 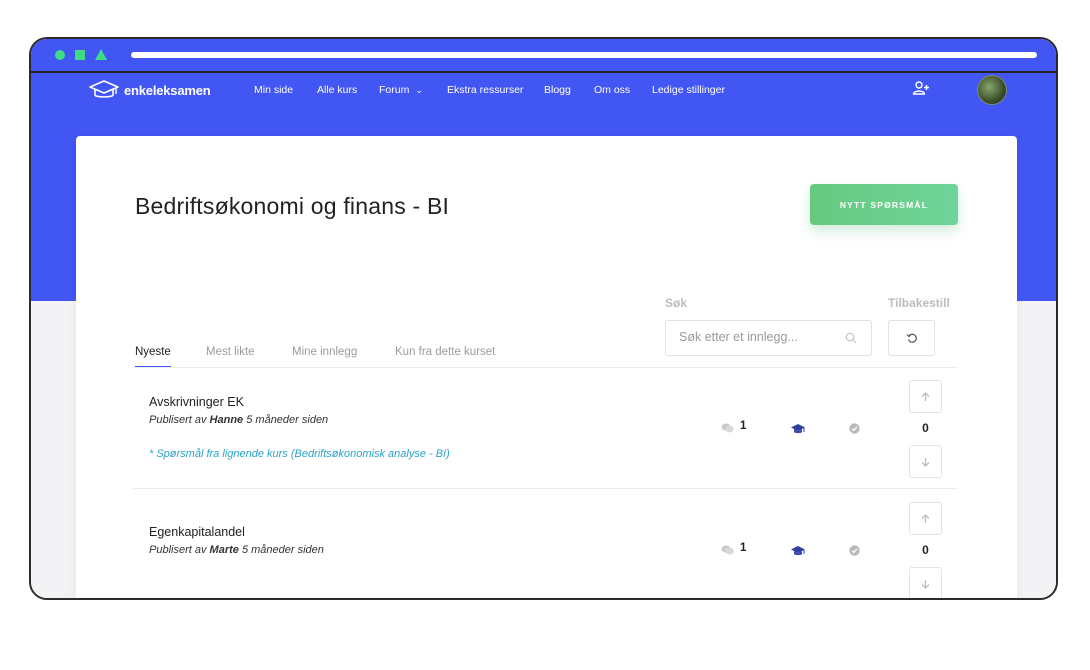 What do you see at coordinates (324, 352) in the screenshot?
I see `tab-mine-innlegg: Mine innlegg` at bounding box center [324, 352].